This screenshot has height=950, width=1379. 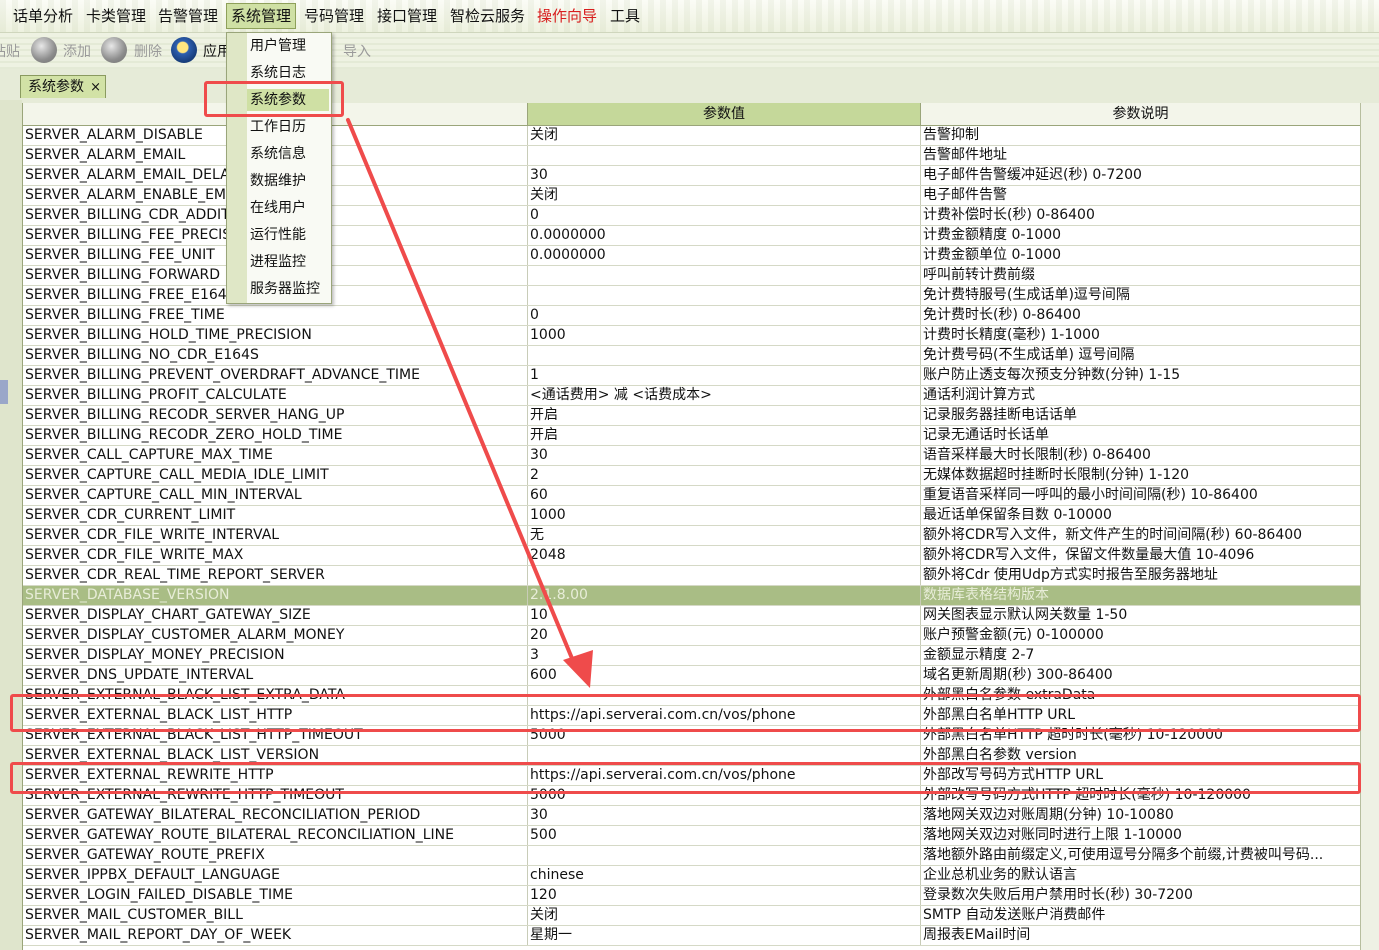 What do you see at coordinates (278, 127) in the screenshot?
I see `dropdown-work-calendar: 工作日历` at bounding box center [278, 127].